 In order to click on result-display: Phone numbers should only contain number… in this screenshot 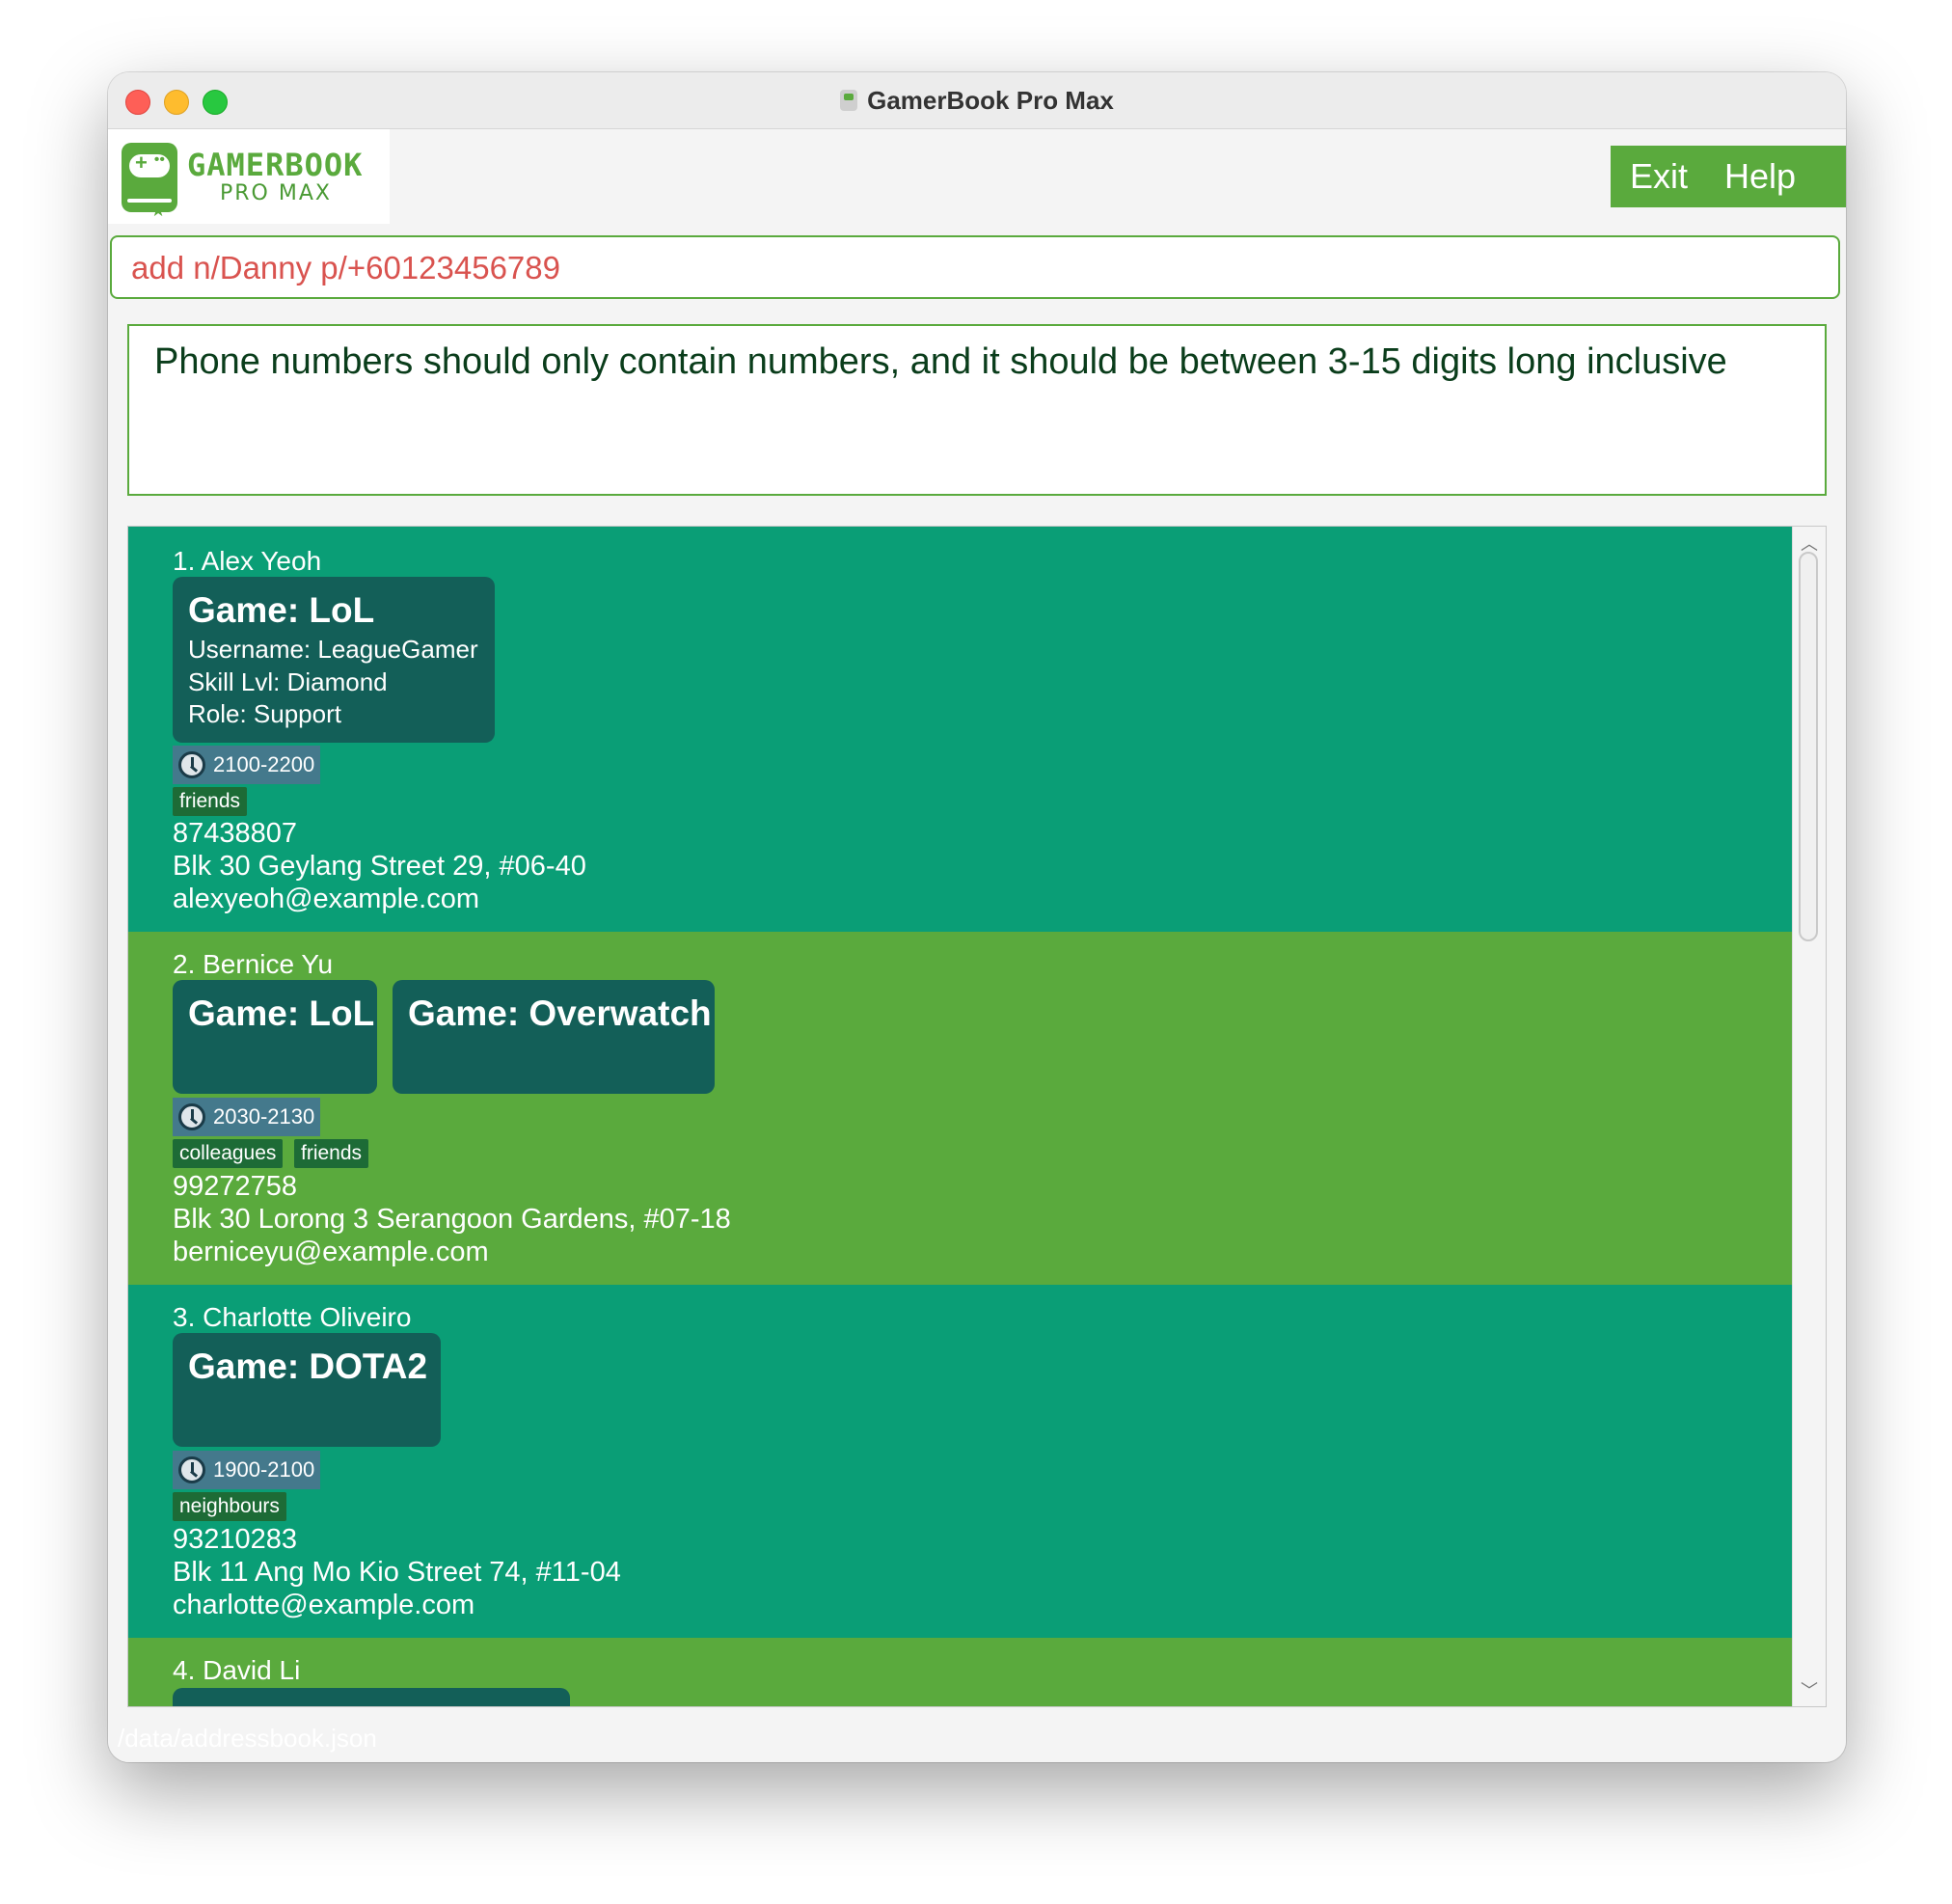, I will do `click(977, 410)`.